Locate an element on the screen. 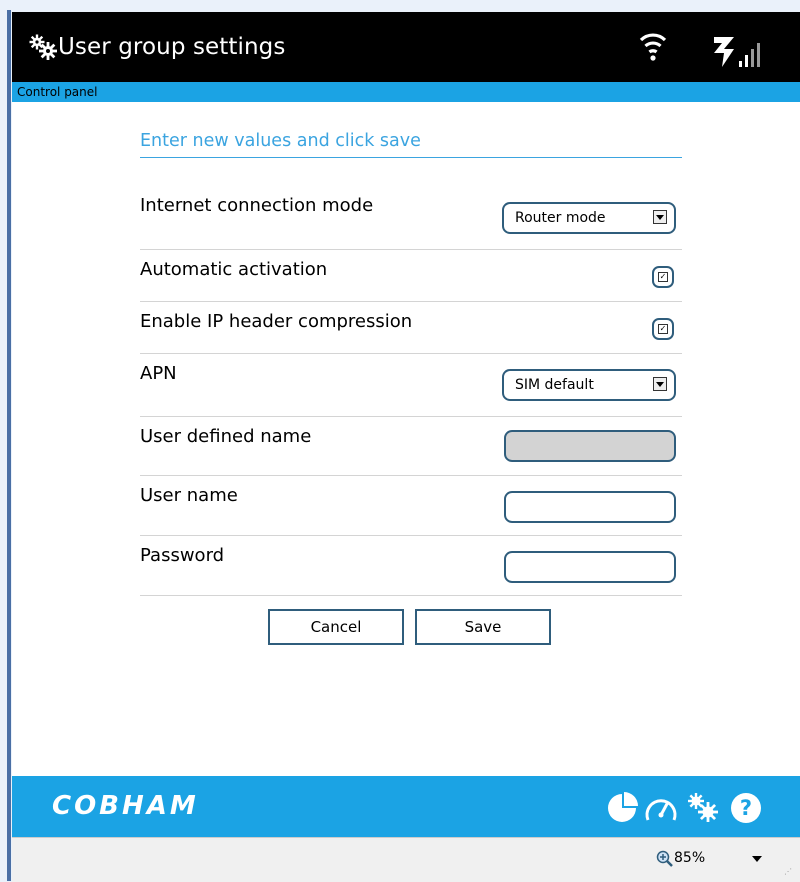 Image resolution: width=800 pixels, height=882 pixels. internet-mode-value: Router mode is located at coordinates (560, 218).